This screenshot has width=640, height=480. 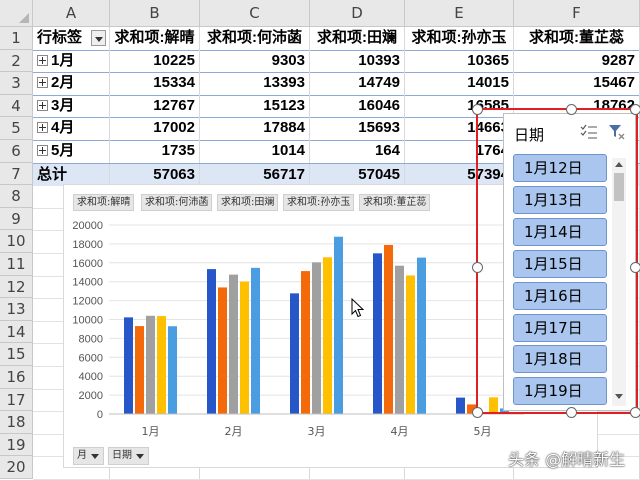 What do you see at coordinates (577, 13) in the screenshot?
I see `column-header-f: F` at bounding box center [577, 13].